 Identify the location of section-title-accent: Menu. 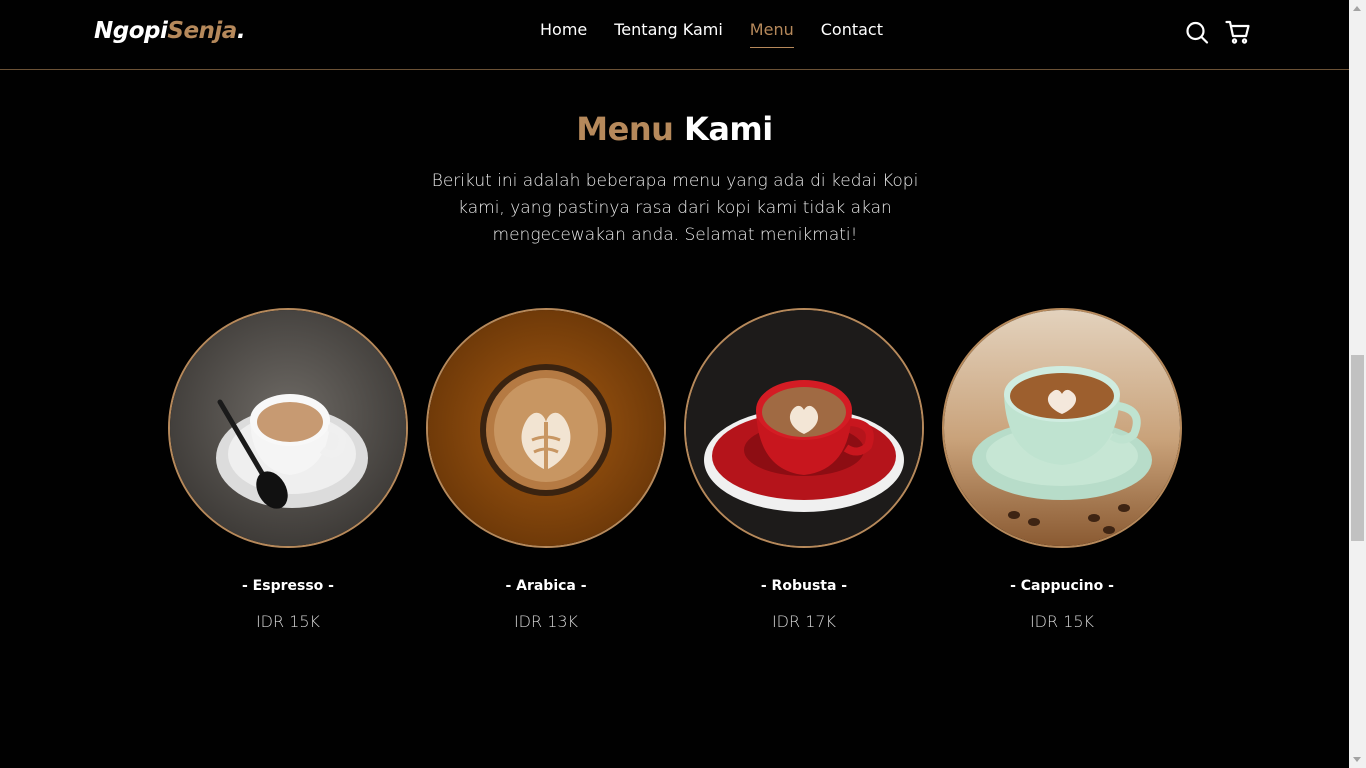
(625, 129).